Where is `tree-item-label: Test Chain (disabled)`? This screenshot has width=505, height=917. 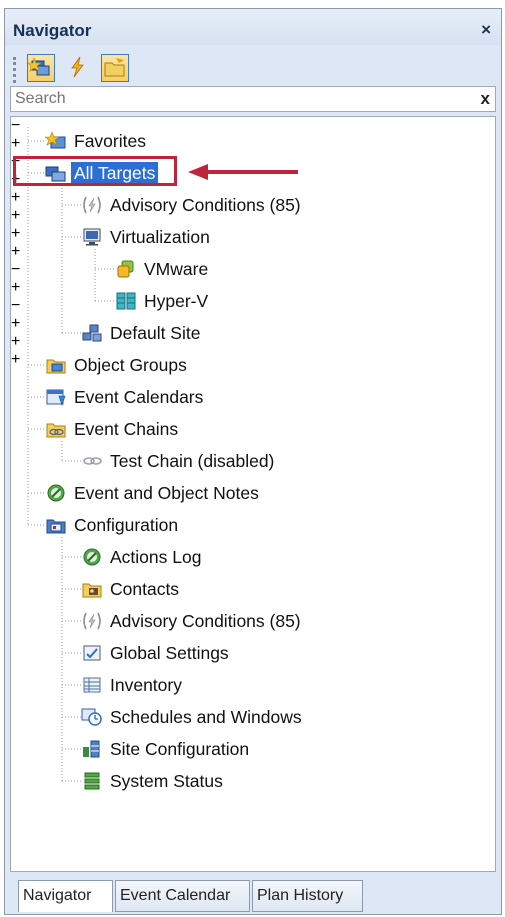 tree-item-label: Test Chain (disabled) is located at coordinates (192, 460).